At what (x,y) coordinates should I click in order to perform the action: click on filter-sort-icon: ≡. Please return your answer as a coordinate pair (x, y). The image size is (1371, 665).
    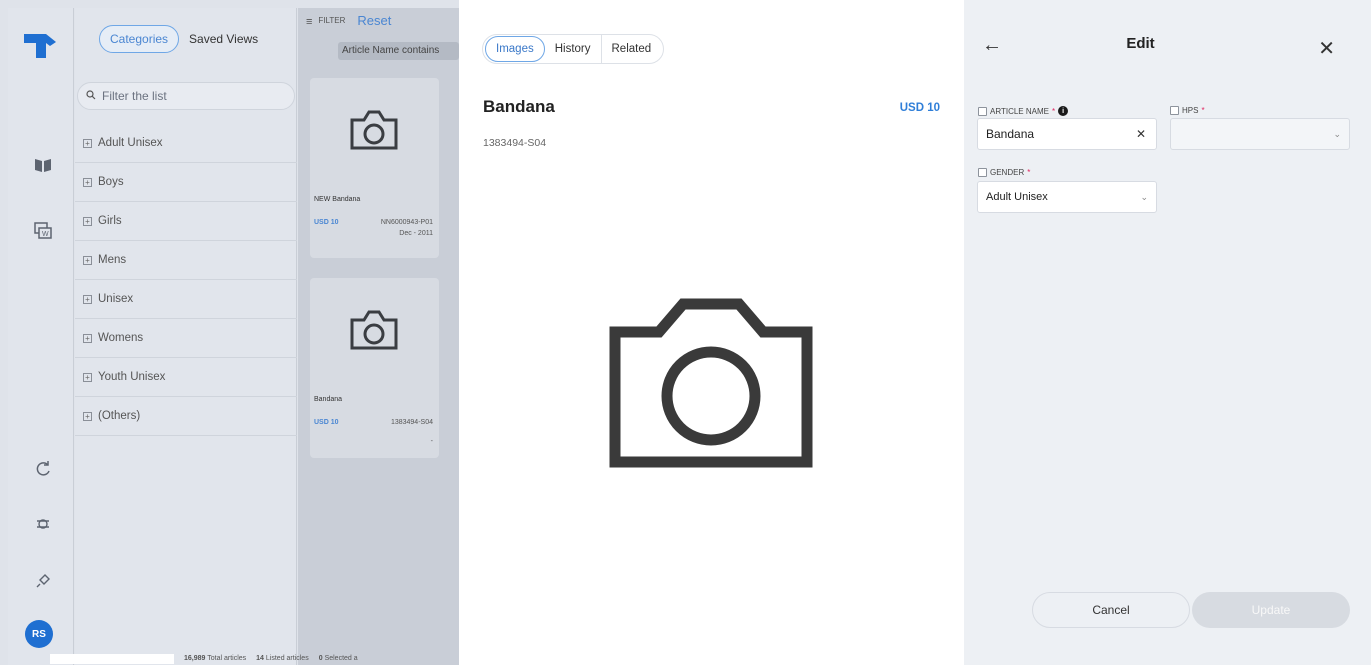
    Looking at the image, I should click on (309, 22).